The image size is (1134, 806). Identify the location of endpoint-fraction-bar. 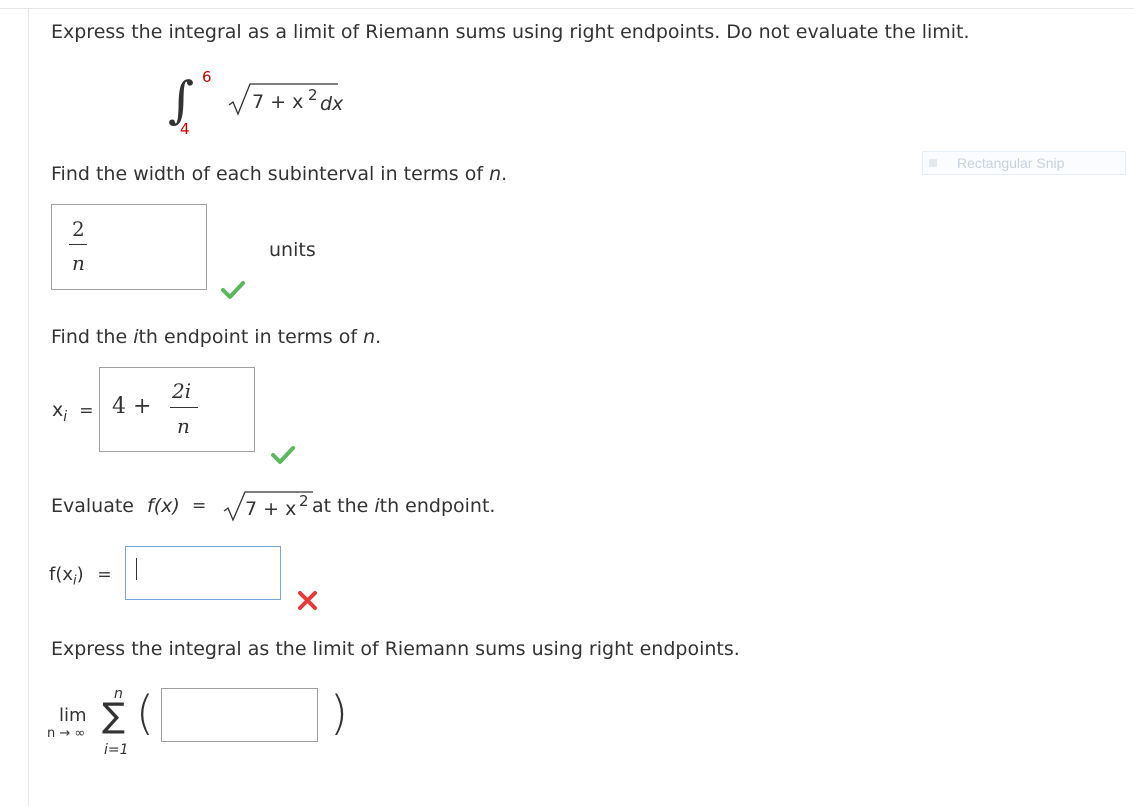
(184, 407).